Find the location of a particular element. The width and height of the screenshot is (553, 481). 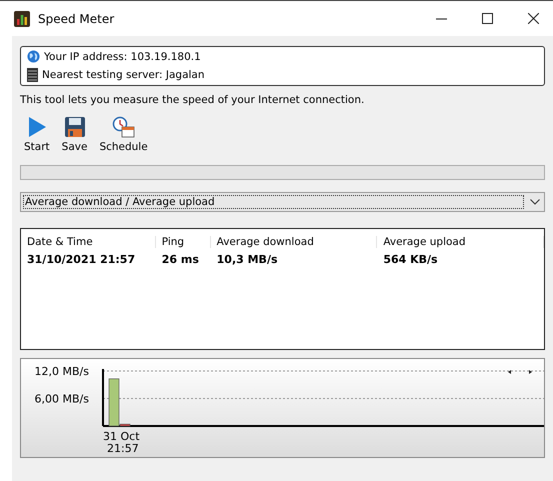

ip-address-text: Your IP address: 103.19.180.1 is located at coordinates (122, 56).